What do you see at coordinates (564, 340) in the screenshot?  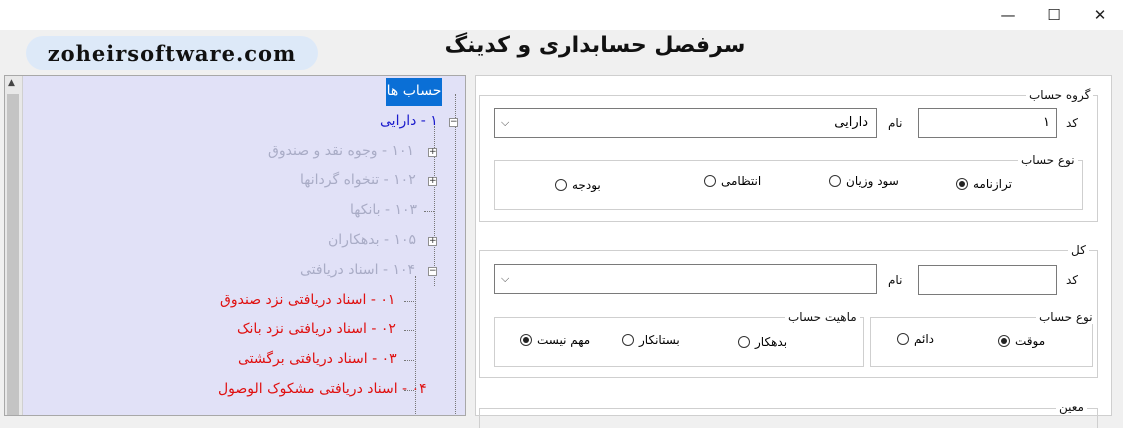 I see `radio-label: مهم نیست` at bounding box center [564, 340].